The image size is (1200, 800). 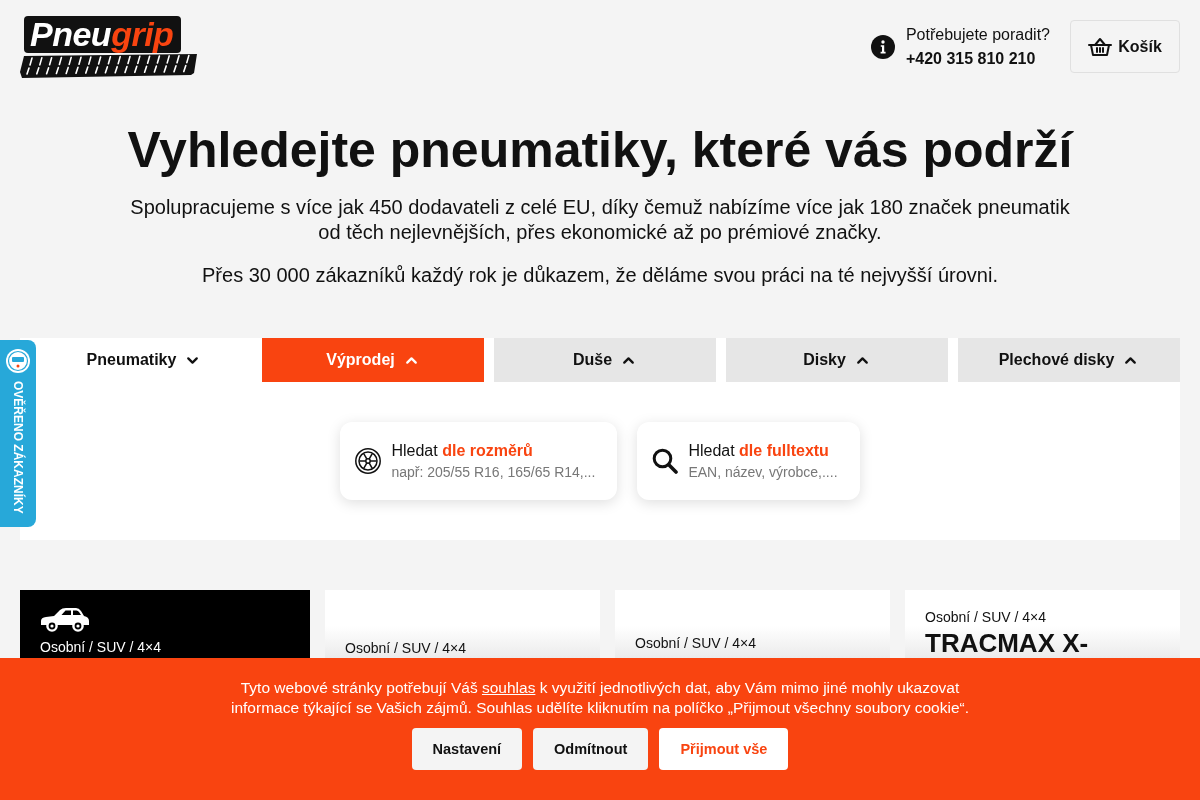 What do you see at coordinates (103, 34) in the screenshot?
I see `logo-text: Pneugrip` at bounding box center [103, 34].